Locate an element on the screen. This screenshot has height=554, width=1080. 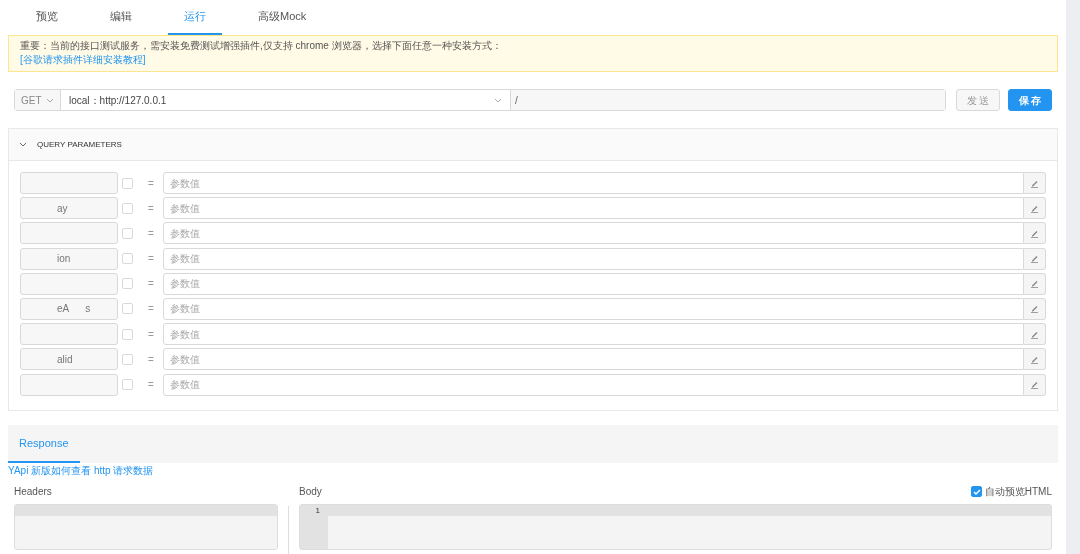
send-button: 发 送 is located at coordinates (978, 100).